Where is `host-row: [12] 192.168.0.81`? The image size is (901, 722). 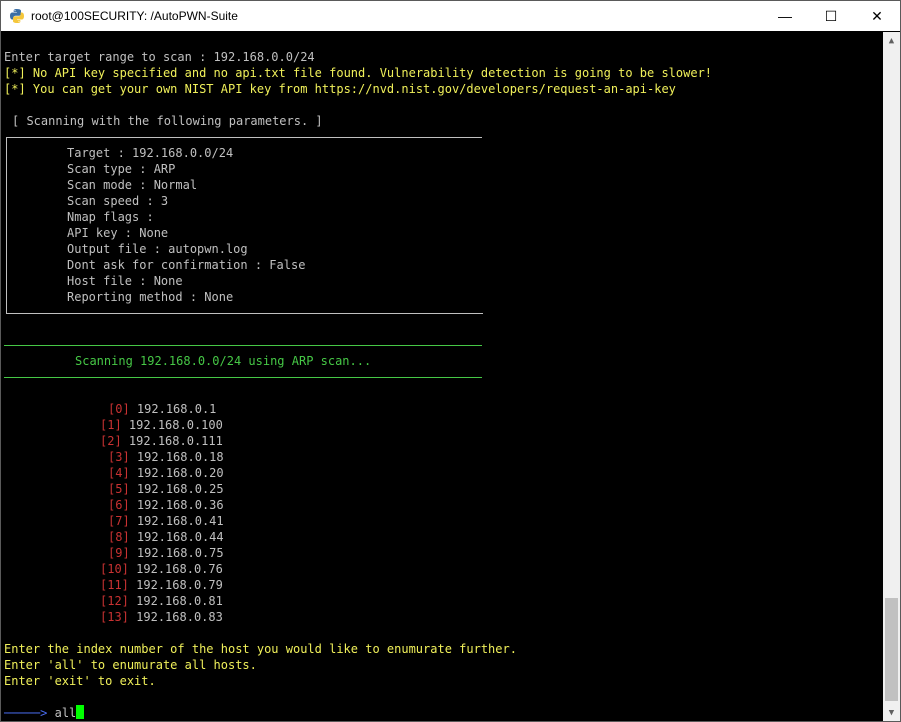
host-row: [12] 192.168.0.81 is located at coordinates (161, 601).